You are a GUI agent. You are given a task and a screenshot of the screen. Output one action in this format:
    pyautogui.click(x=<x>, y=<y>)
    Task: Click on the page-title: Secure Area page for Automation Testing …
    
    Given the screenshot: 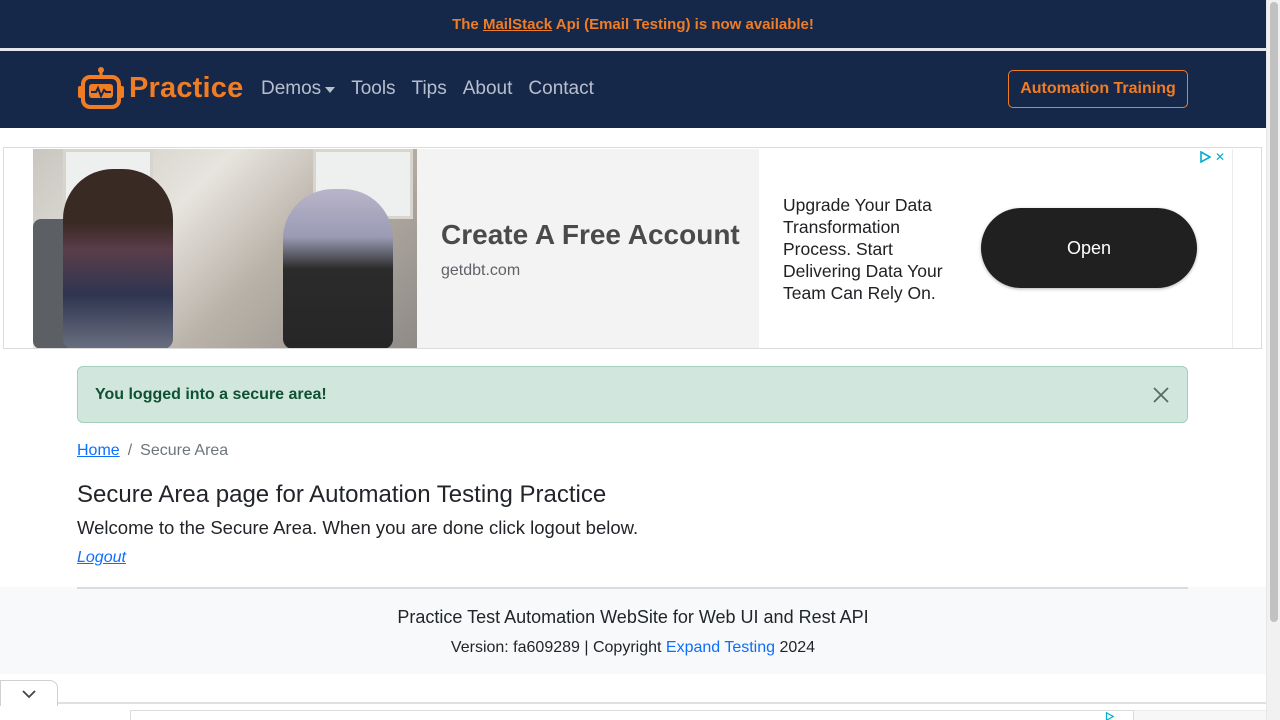 What is the action you would take?
    pyautogui.click(x=342, y=494)
    